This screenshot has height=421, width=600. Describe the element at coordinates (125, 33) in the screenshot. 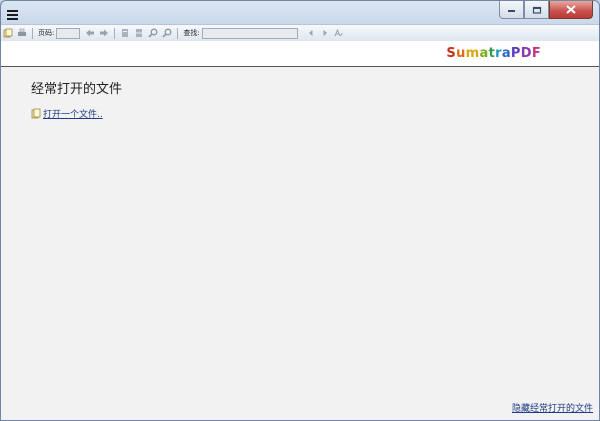

I see `single-page-icon` at that location.